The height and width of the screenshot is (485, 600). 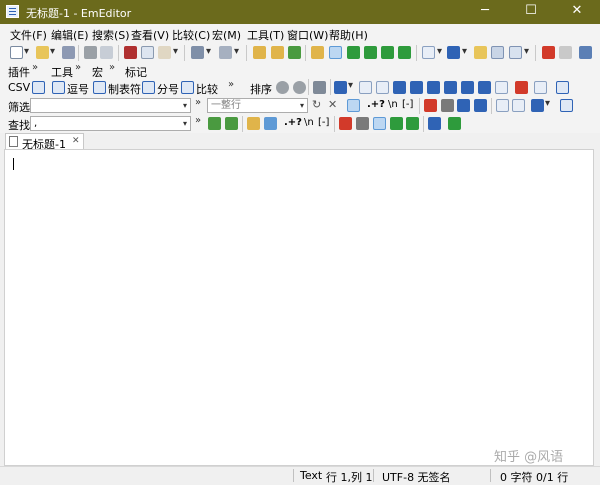 What do you see at coordinates (191, 35) in the screenshot?
I see `menu-compare: 比较(C)` at bounding box center [191, 35].